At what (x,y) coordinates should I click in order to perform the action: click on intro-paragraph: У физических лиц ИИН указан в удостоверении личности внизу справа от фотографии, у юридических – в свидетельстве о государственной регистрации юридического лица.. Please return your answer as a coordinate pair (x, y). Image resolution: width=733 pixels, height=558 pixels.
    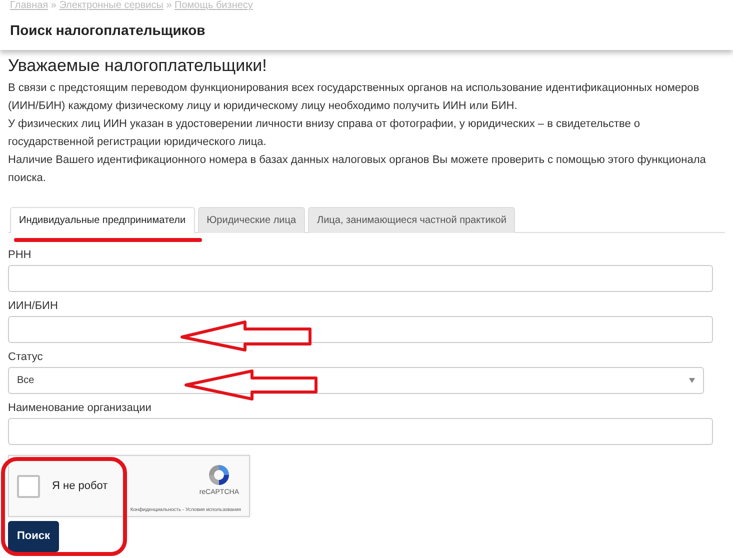
    Looking at the image, I should click on (325, 133).